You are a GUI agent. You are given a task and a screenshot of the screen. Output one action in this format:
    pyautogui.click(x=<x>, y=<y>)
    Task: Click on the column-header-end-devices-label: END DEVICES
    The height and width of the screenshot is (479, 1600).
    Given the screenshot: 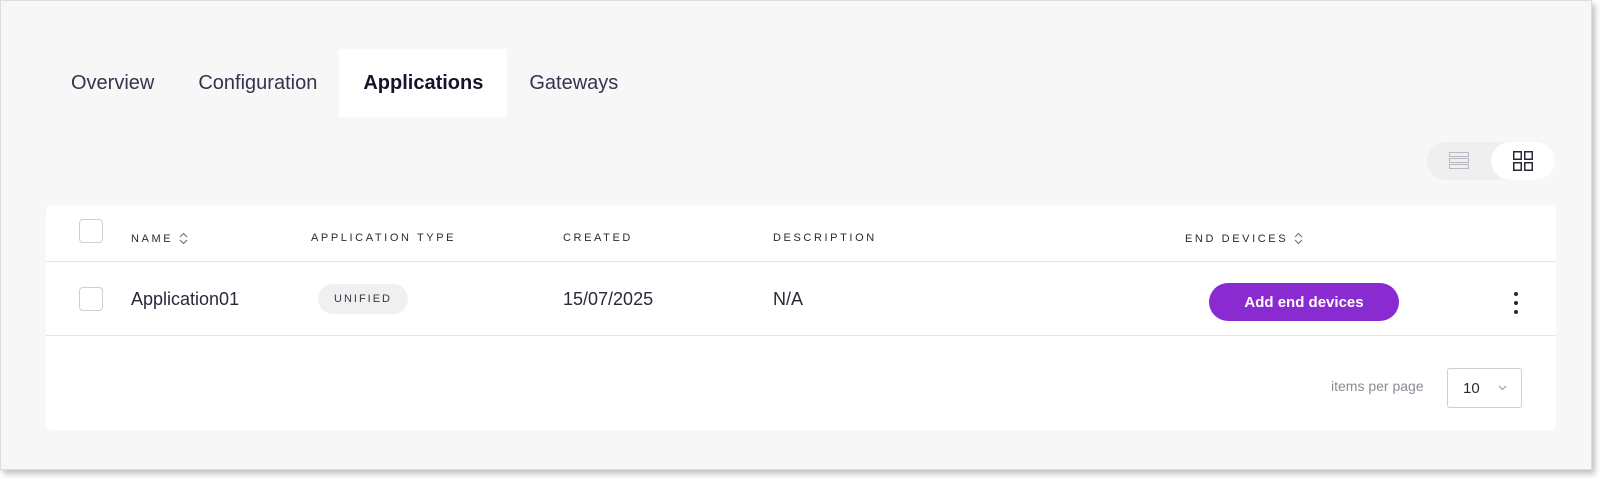 What is the action you would take?
    pyautogui.click(x=1237, y=238)
    